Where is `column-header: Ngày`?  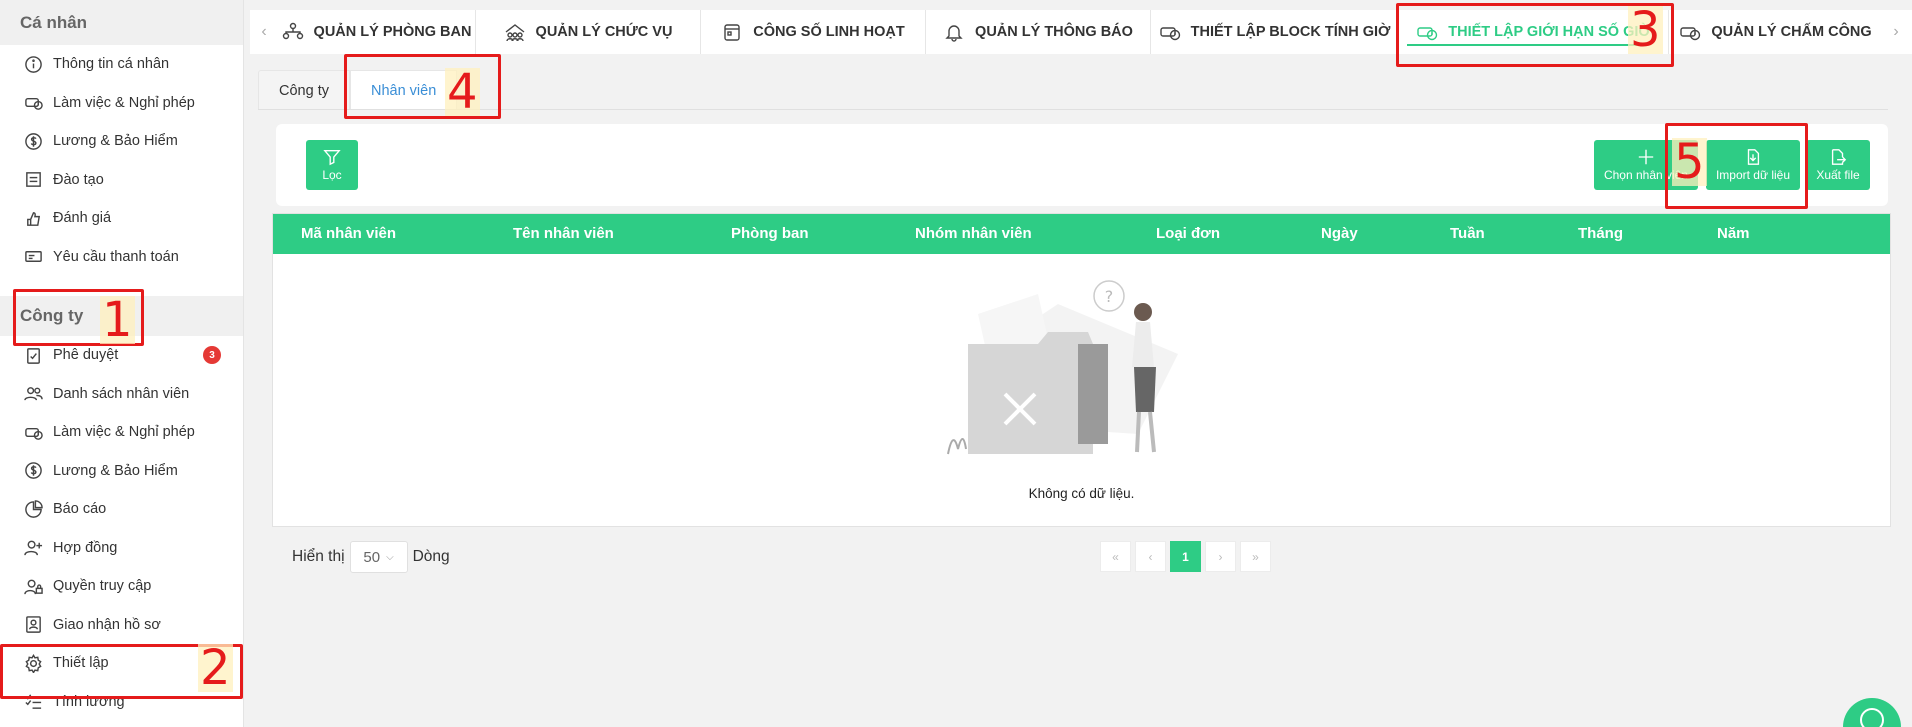
column-header: Ngày is located at coordinates (1339, 233).